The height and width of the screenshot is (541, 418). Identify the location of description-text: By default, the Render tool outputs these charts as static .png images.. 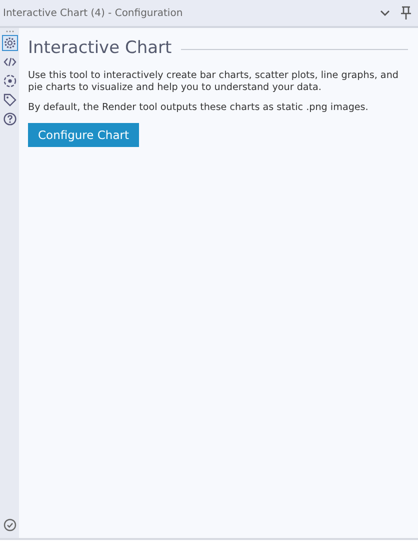
(199, 108).